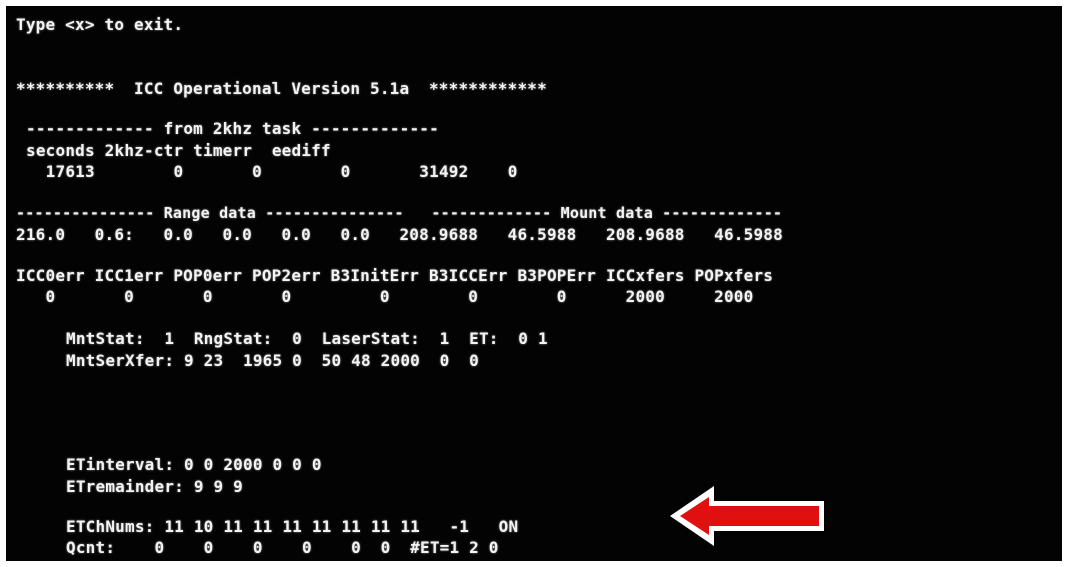 This screenshot has width=1068, height=567. I want to click on qcnt-line: Qcnt: 0 0 0 0 0 0 #ET=1 2 0, so click(282, 547).